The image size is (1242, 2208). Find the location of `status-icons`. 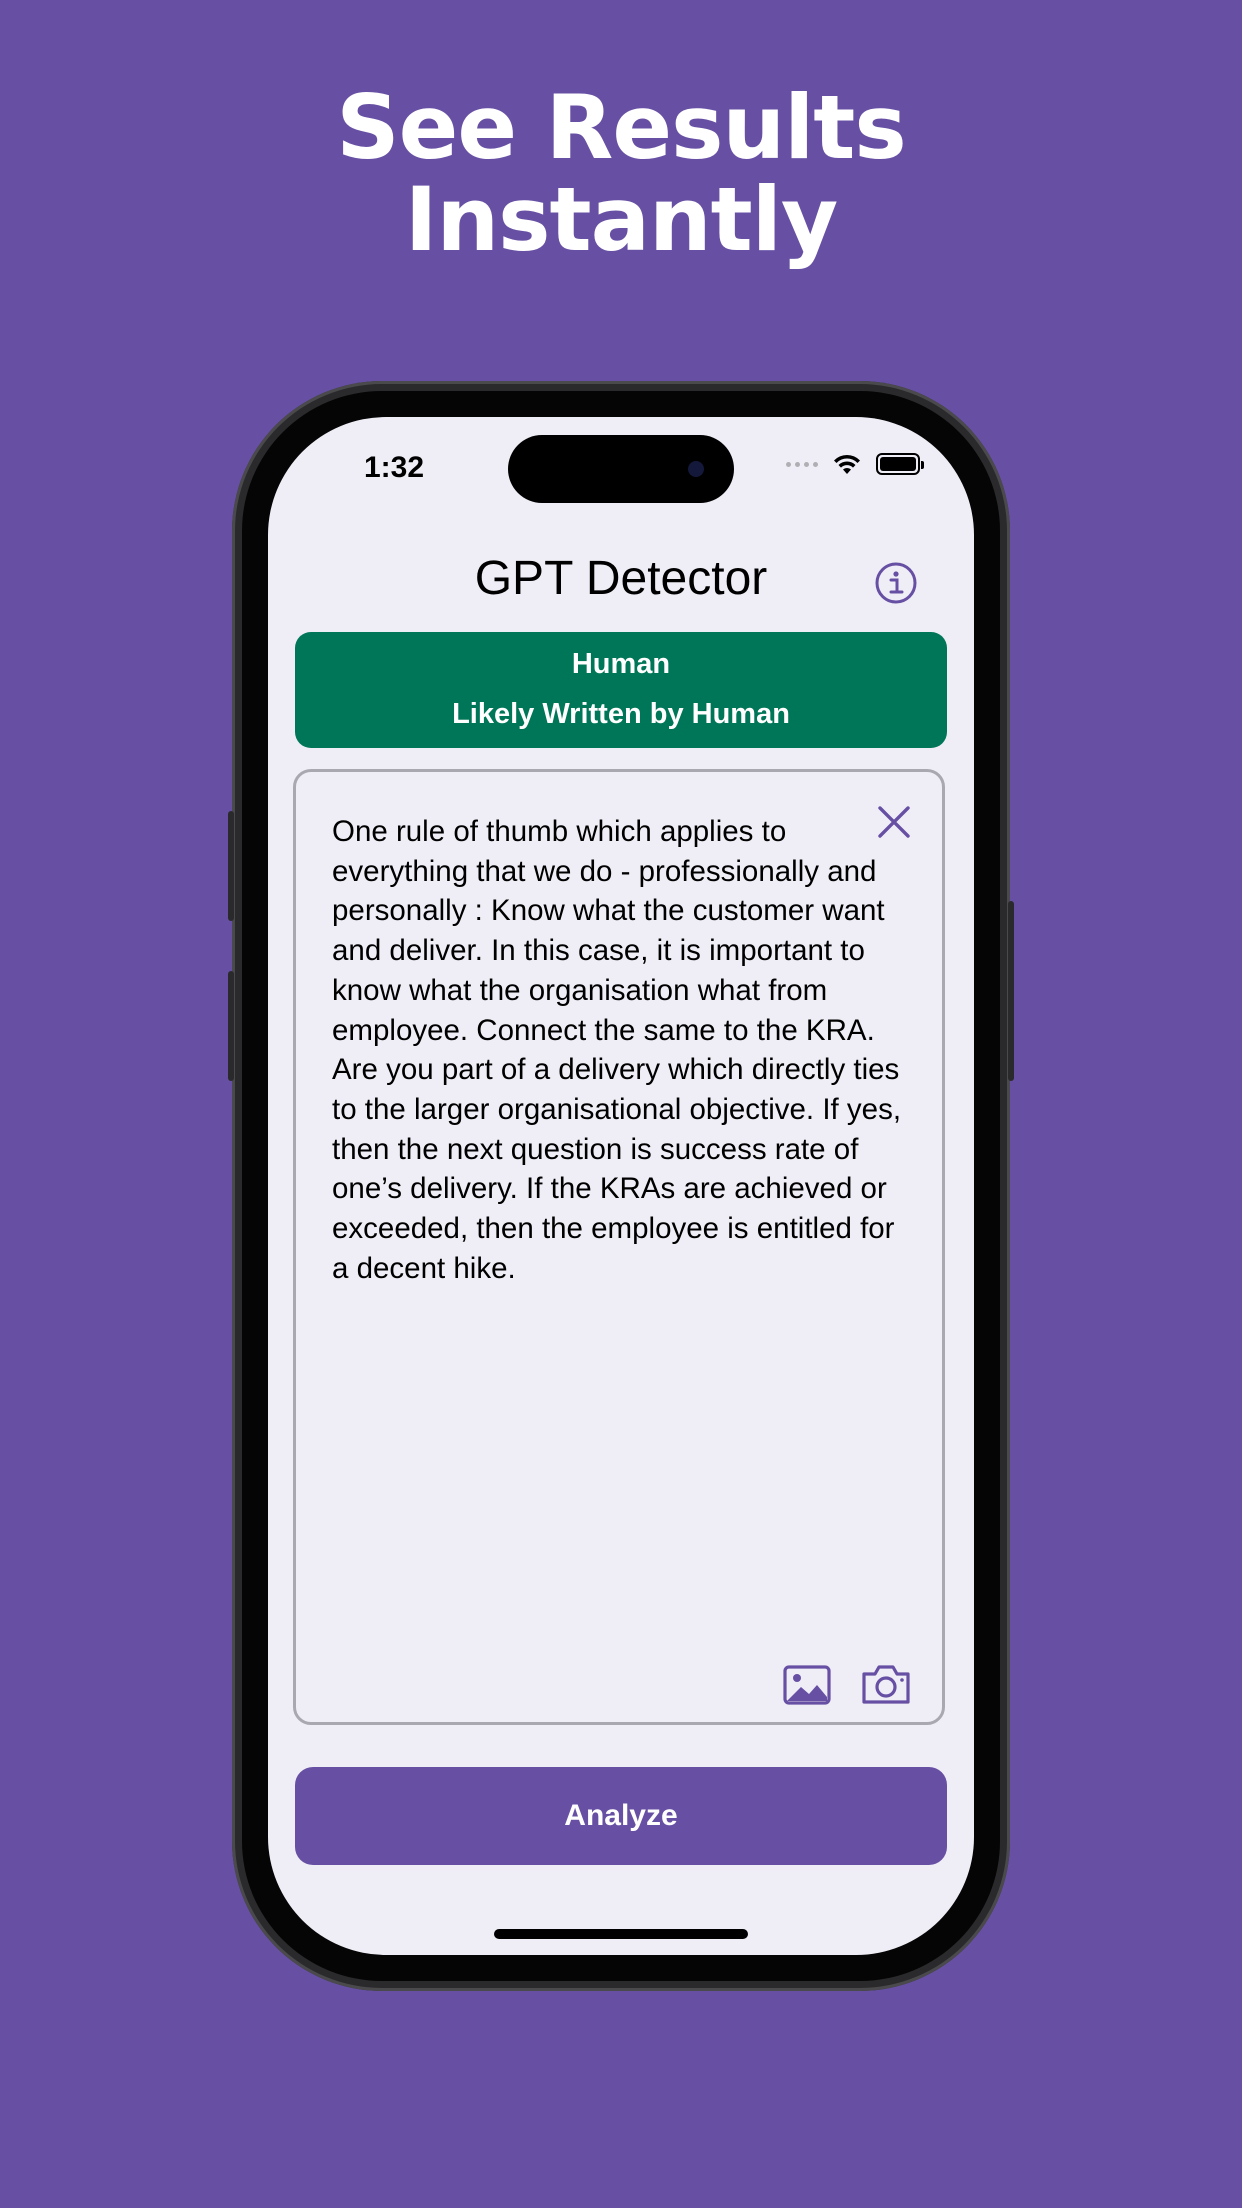

status-icons is located at coordinates (855, 464).